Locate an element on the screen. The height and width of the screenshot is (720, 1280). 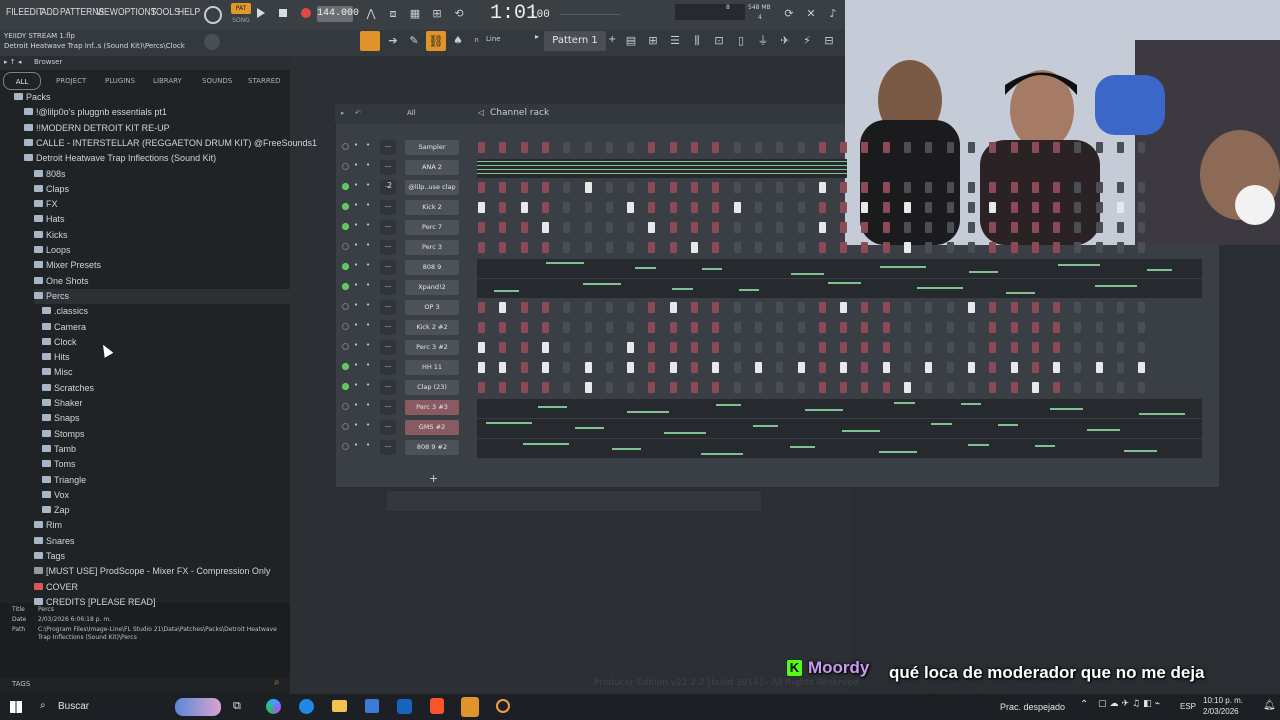
channel-button: Perc 3 #3 is located at coordinates (432, 407).